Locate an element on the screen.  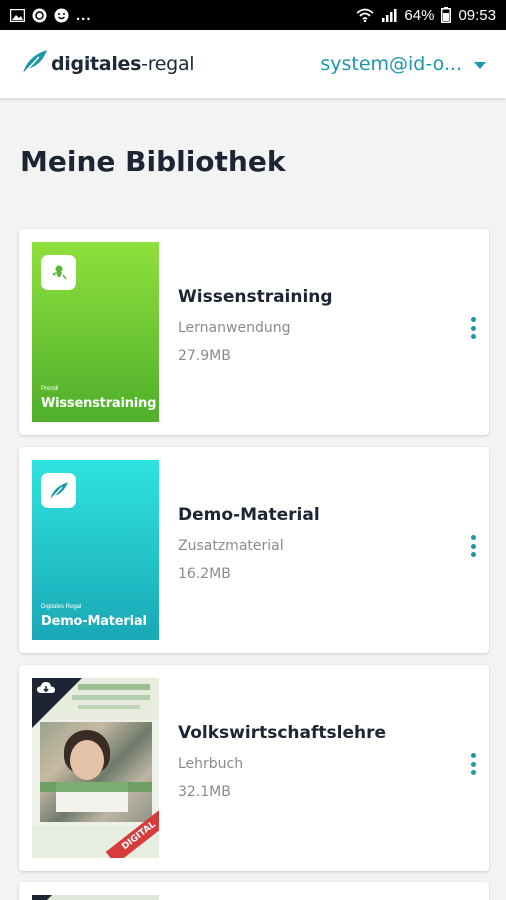
book-type: Zusatzmaterial is located at coordinates (231, 546).